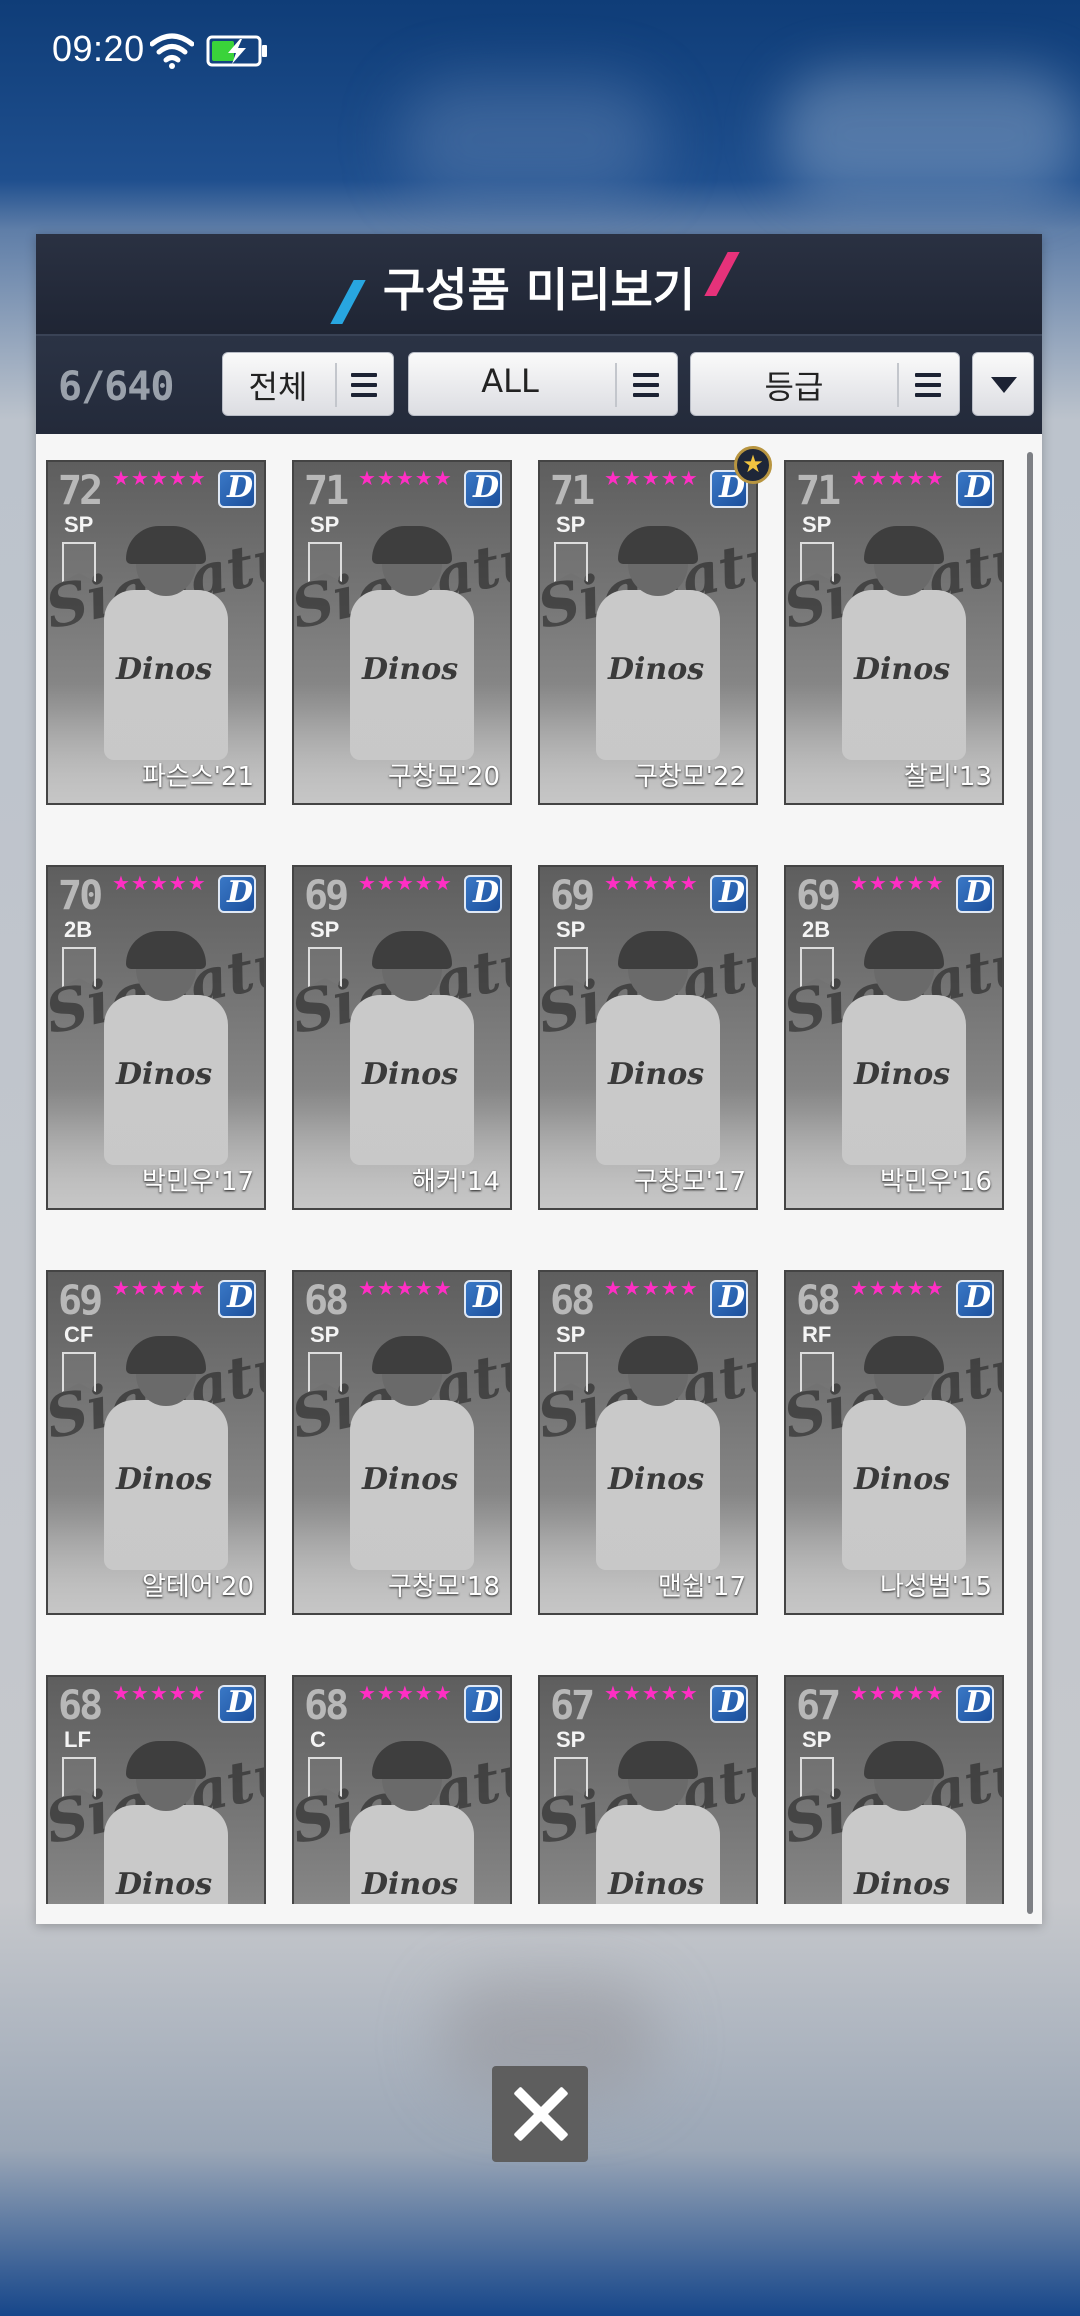  I want to click on player-card: SignatureDinos69SP★★★★★D해커'14, so click(402, 1037).